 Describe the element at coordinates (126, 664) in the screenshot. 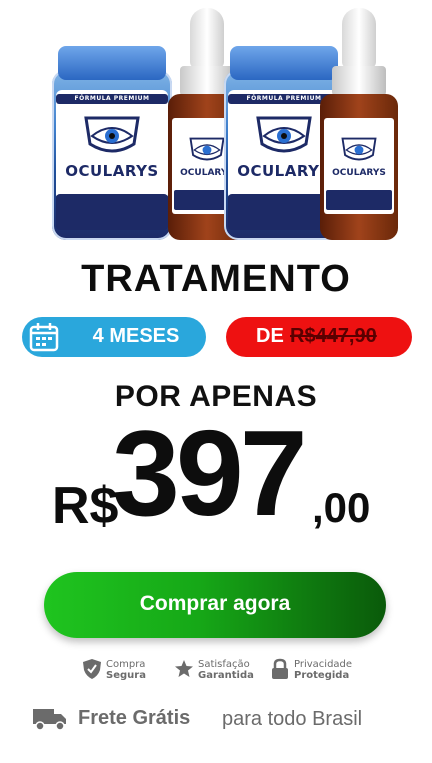

I see `trust-line1: Compra` at that location.